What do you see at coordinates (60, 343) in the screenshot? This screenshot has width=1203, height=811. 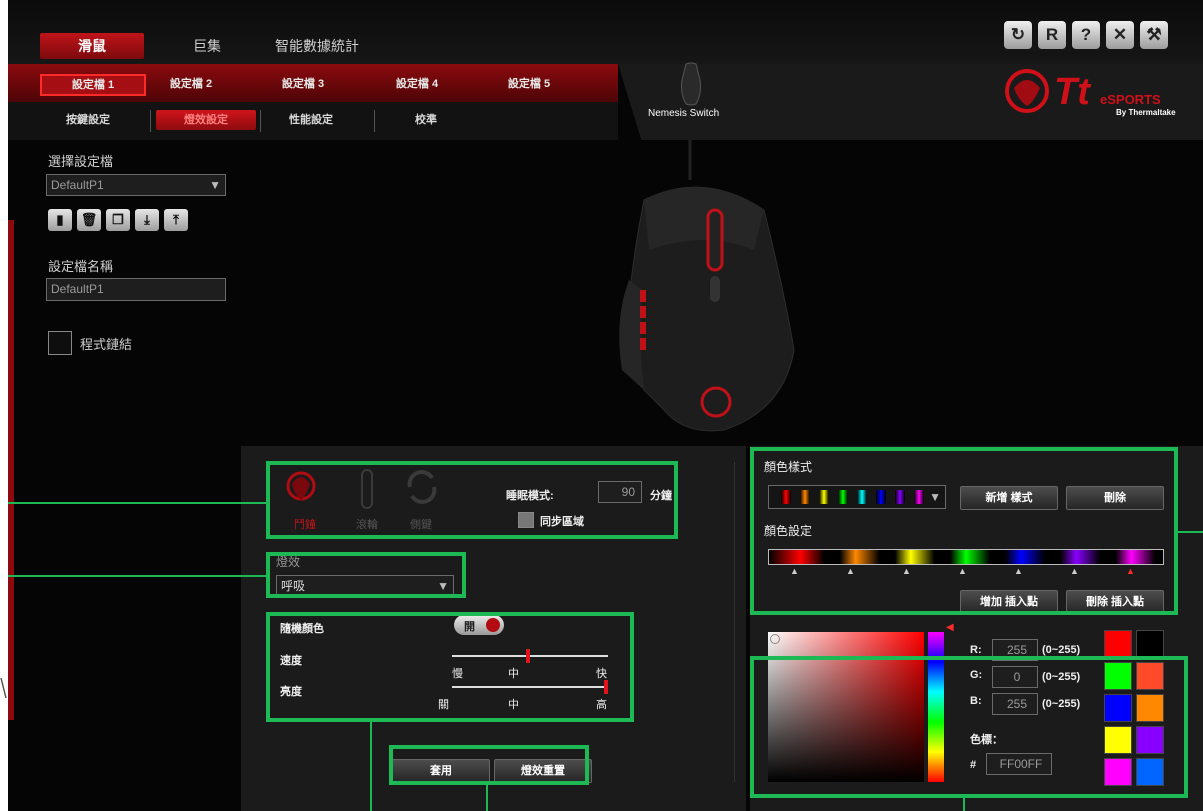 I see `program-link-checkbox` at bounding box center [60, 343].